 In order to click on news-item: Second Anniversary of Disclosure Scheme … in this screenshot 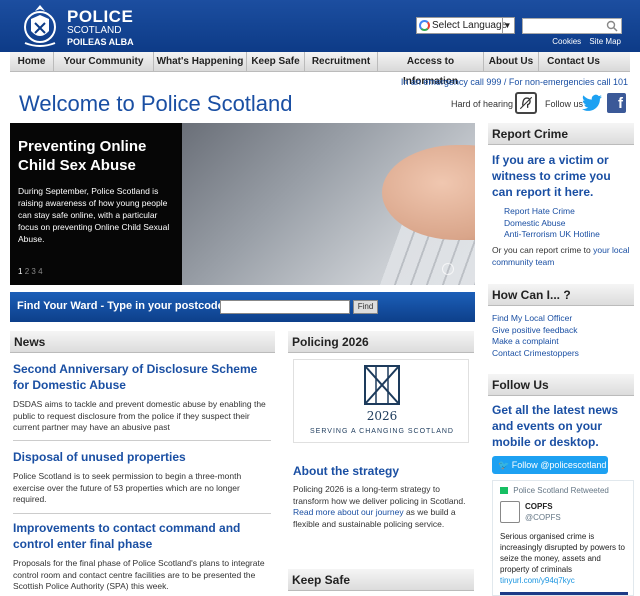, I will do `click(142, 397)`.